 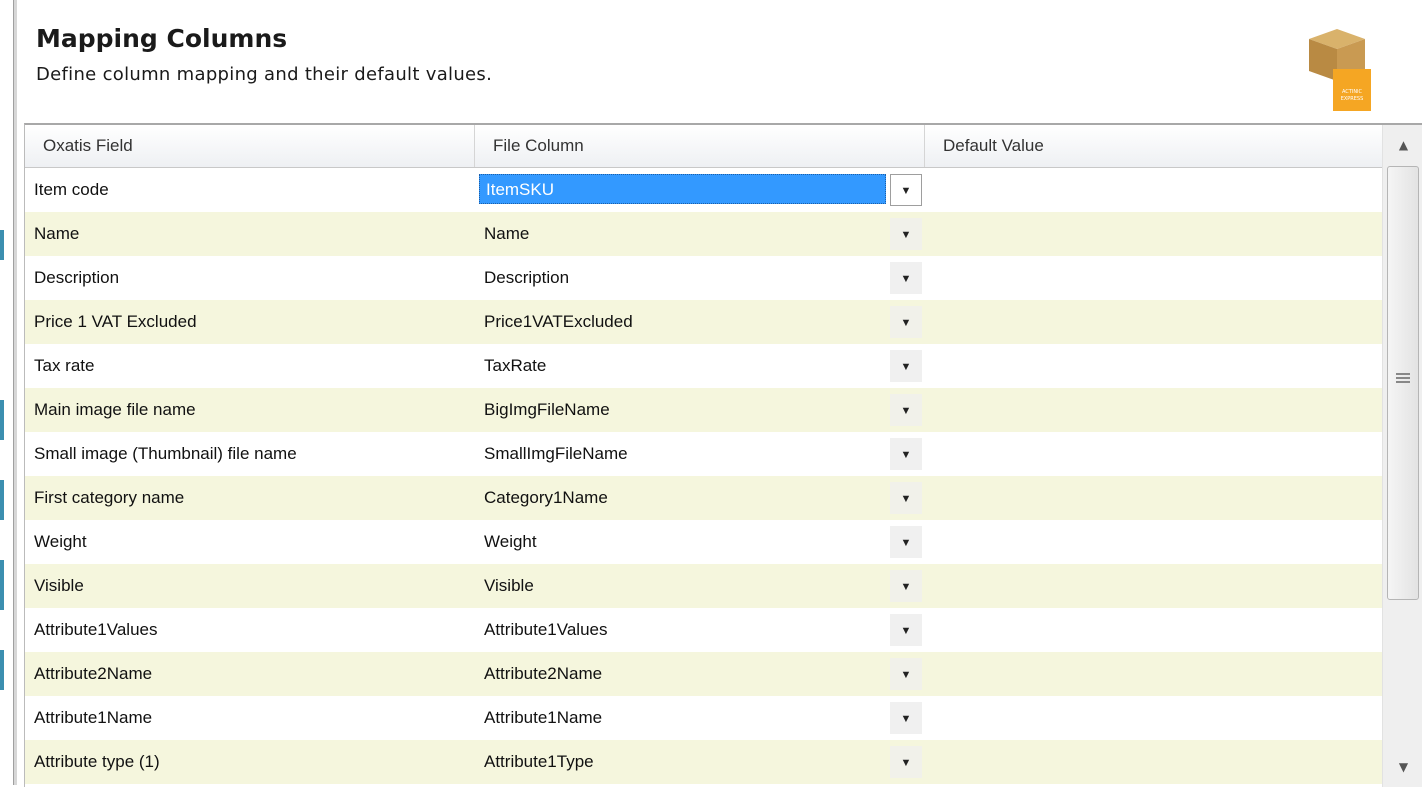 I want to click on oxatis-field-cell: Weight, so click(x=60, y=541).